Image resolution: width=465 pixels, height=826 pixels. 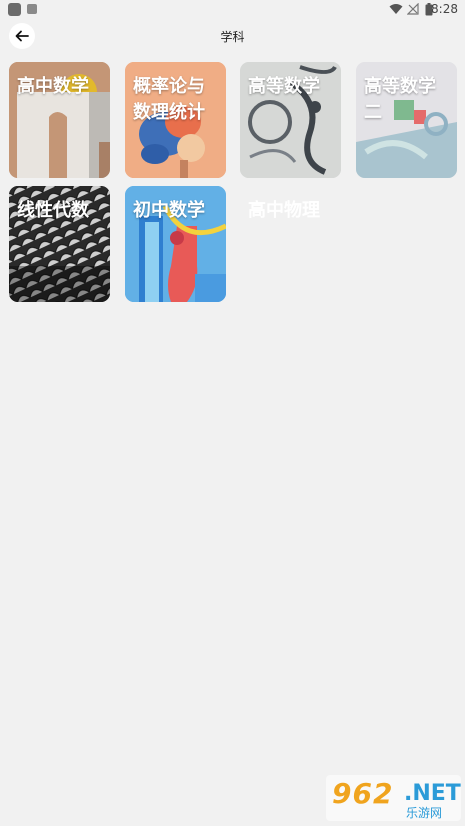 I want to click on subject-card-high-school-physics: 高中物理, so click(x=290, y=244).